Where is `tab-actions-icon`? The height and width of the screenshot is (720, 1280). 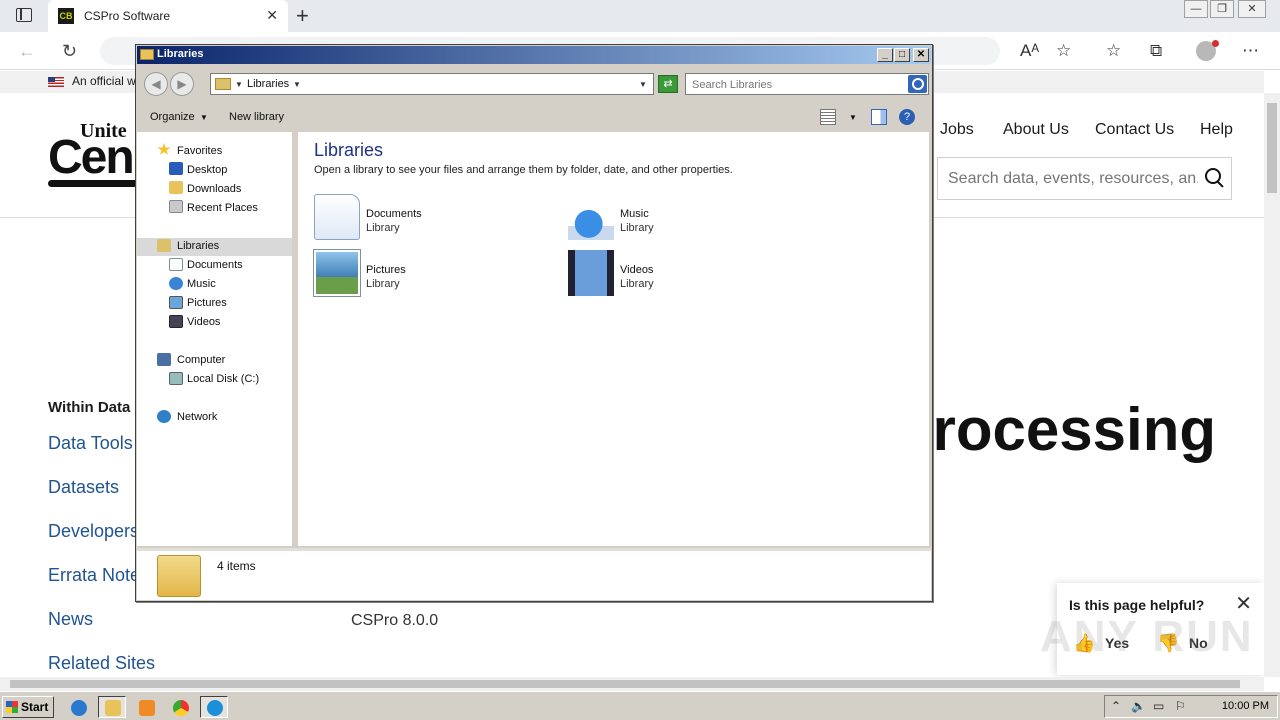
tab-actions-icon is located at coordinates (24, 15).